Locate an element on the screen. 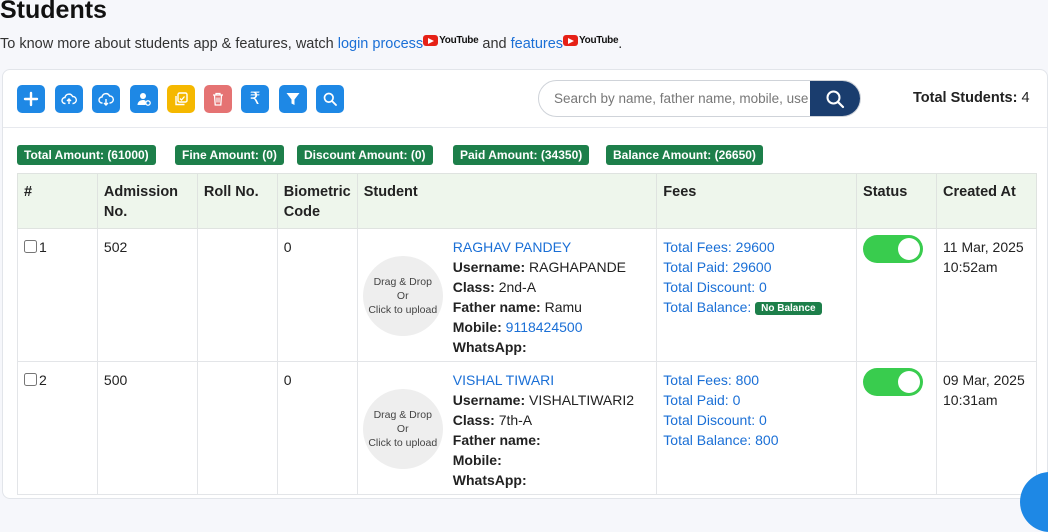 The width and height of the screenshot is (1048, 532). created-at-cell: 11 Mar, 2025 10:52am is located at coordinates (986, 295).